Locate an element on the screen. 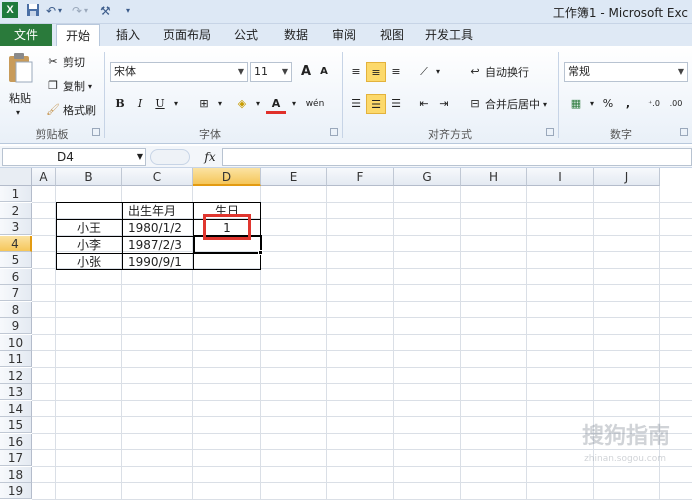  merge-center-button: ⊟ 合并后居中 ▾ is located at coordinates (507, 104).